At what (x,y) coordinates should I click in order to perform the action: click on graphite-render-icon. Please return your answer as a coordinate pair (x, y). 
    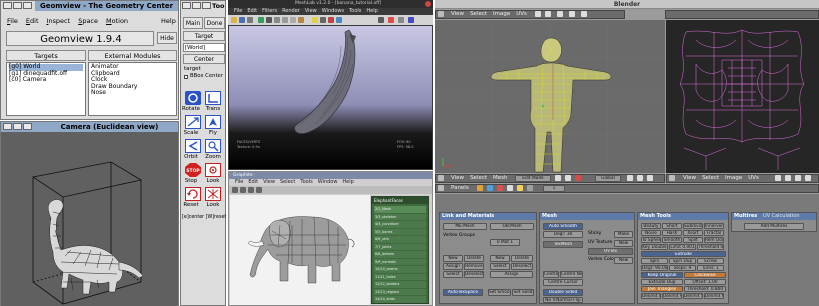
    Looking at the image, I should click on (251, 190).